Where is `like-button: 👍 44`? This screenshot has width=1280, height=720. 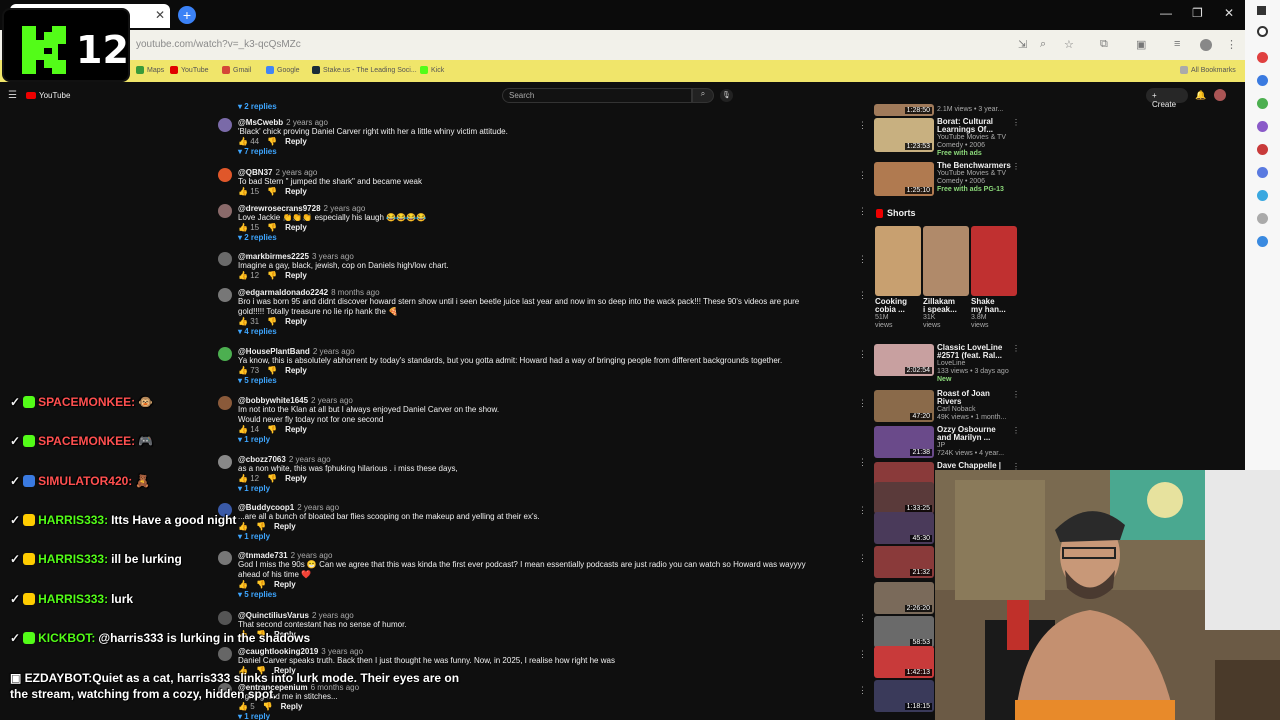 like-button: 👍 44 is located at coordinates (248, 141).